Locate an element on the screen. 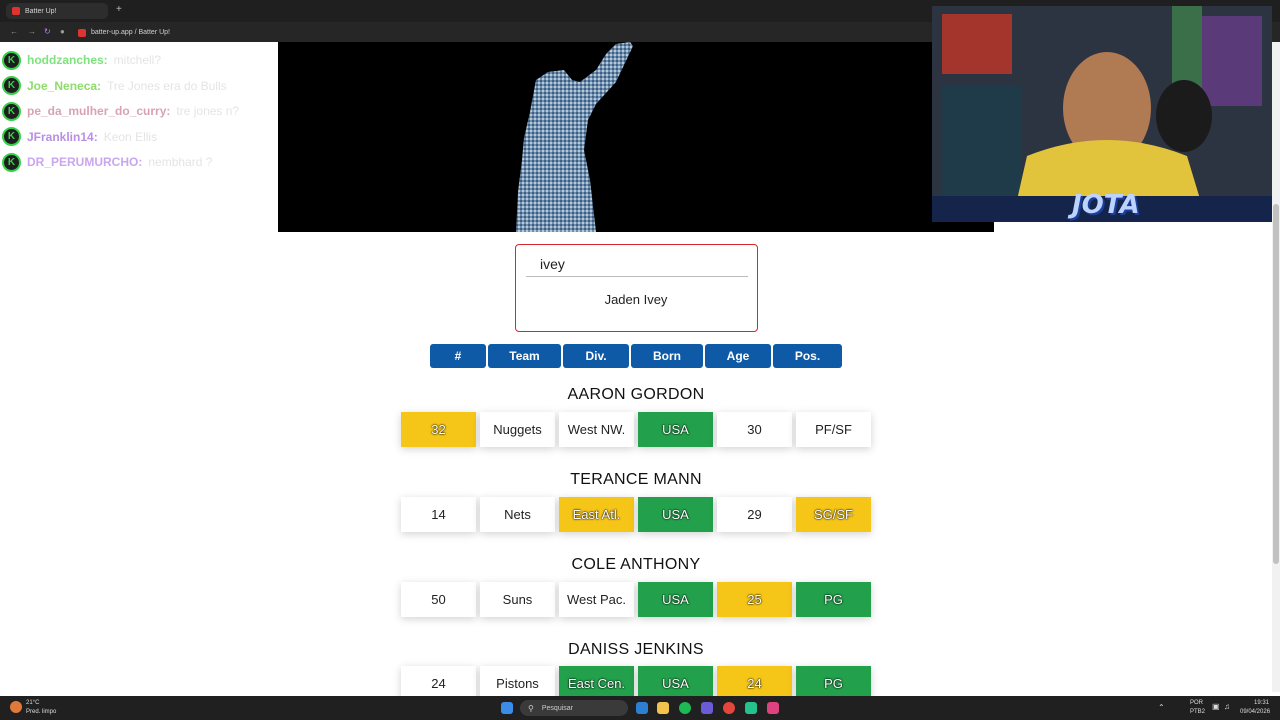  guess-cell: 29 is located at coordinates (754, 514).